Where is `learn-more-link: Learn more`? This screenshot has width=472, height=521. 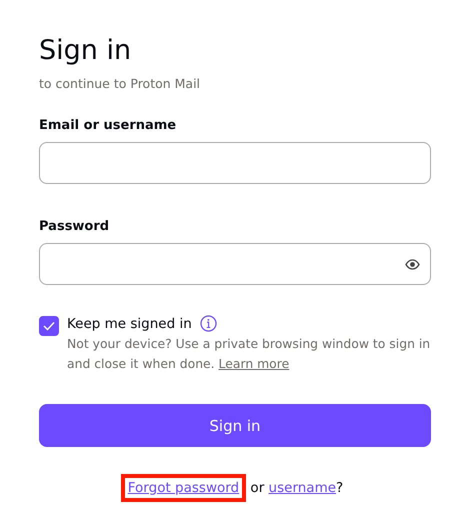
learn-more-link: Learn more is located at coordinates (254, 363).